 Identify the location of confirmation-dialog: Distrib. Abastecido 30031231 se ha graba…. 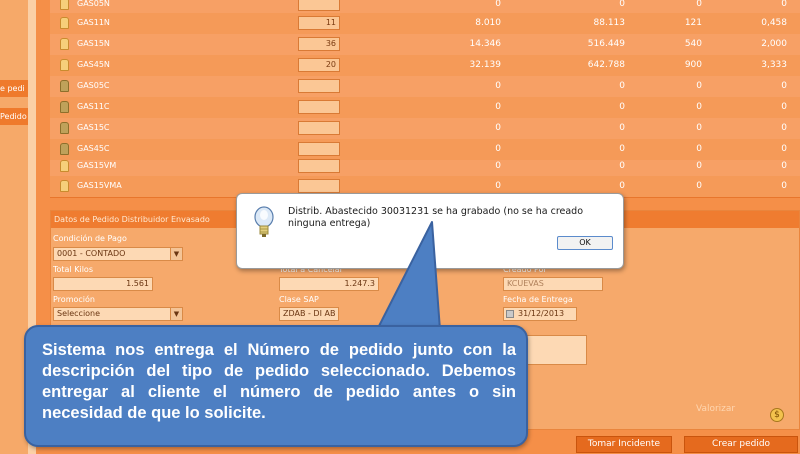
(430, 231).